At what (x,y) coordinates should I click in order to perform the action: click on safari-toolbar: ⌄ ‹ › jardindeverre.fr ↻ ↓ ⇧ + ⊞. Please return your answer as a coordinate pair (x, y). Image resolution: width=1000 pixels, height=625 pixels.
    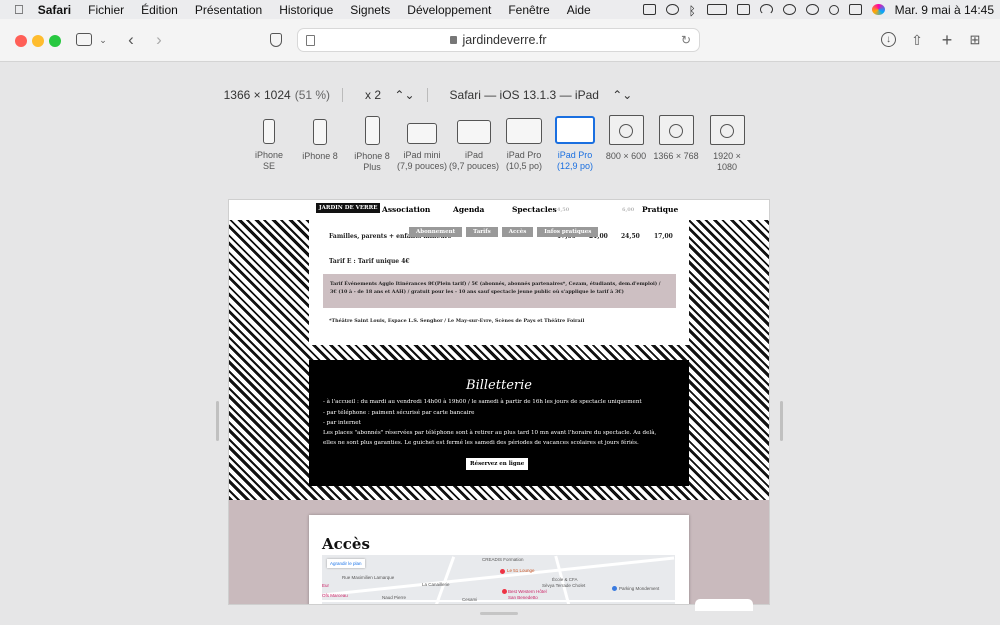
    Looking at the image, I should click on (500, 40).